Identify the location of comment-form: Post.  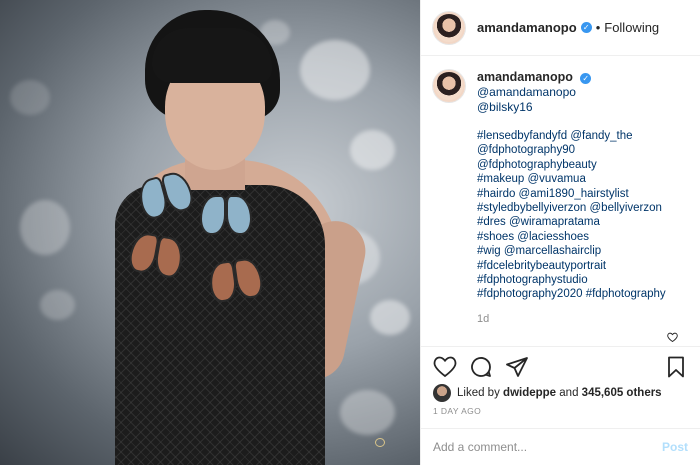
(560, 446).